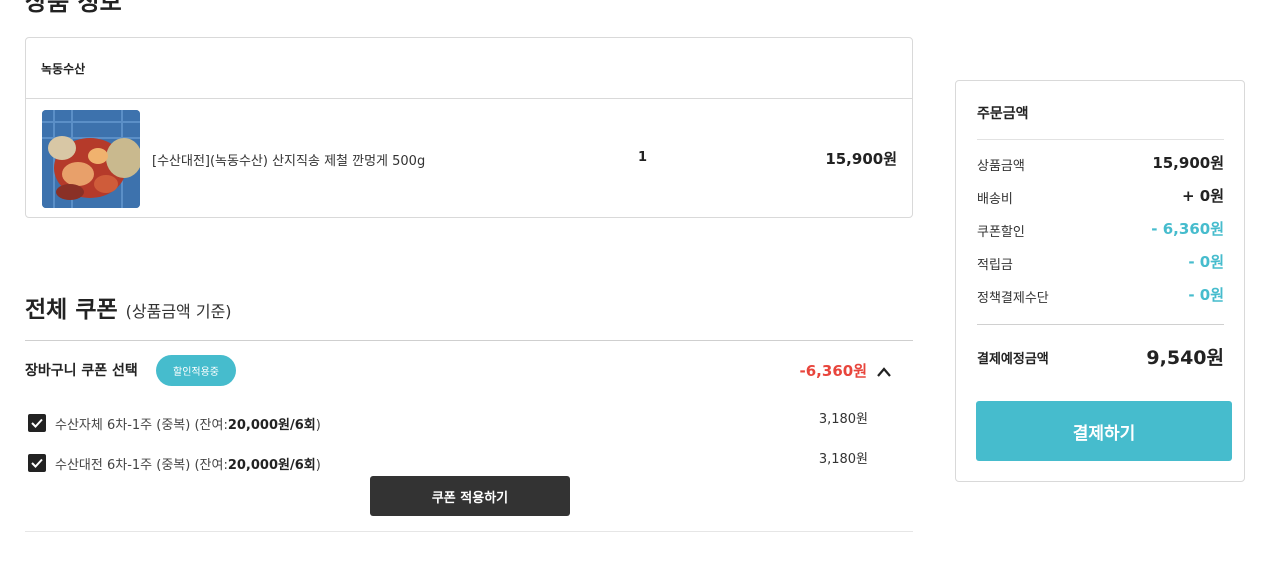  What do you see at coordinates (1100, 163) in the screenshot?
I see `summary-row-subtotal: 상품금액 15,900원` at bounding box center [1100, 163].